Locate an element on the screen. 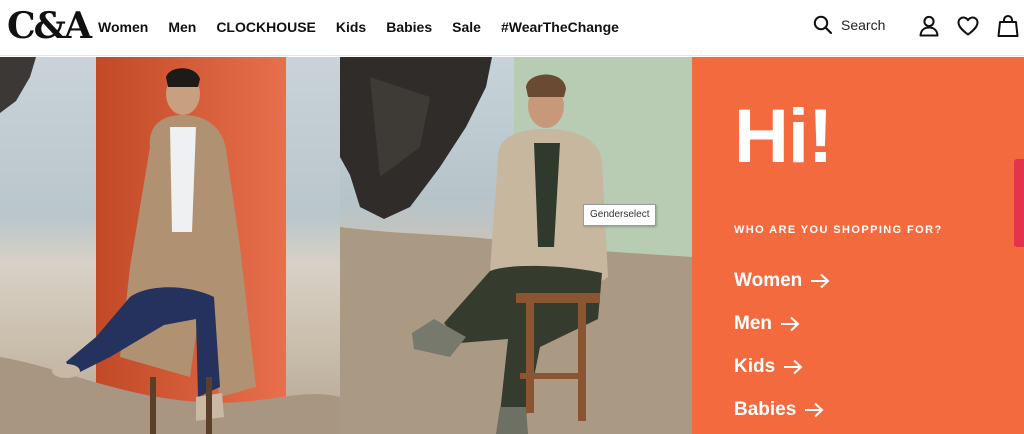  genderselect-tooltip: Genderselect is located at coordinates (620, 215).